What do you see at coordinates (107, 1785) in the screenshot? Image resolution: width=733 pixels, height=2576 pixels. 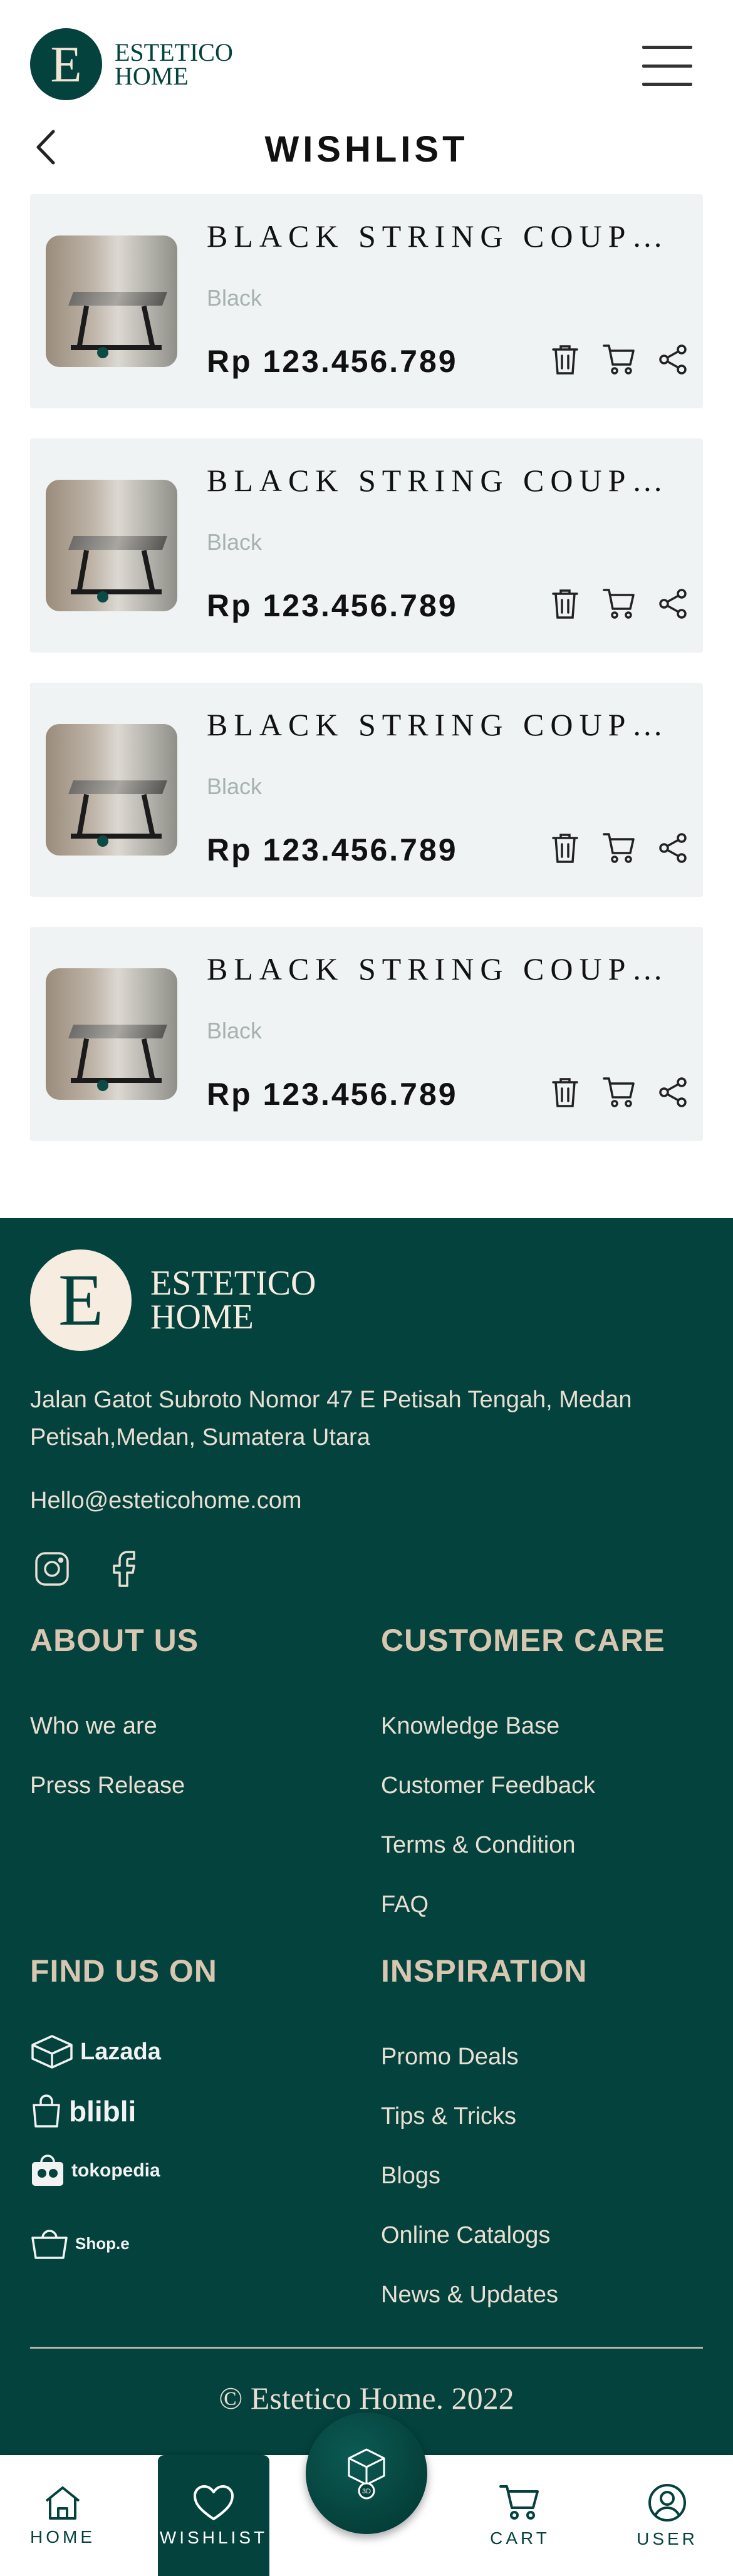 I see `footer-link-press-release: Press Release` at bounding box center [107, 1785].